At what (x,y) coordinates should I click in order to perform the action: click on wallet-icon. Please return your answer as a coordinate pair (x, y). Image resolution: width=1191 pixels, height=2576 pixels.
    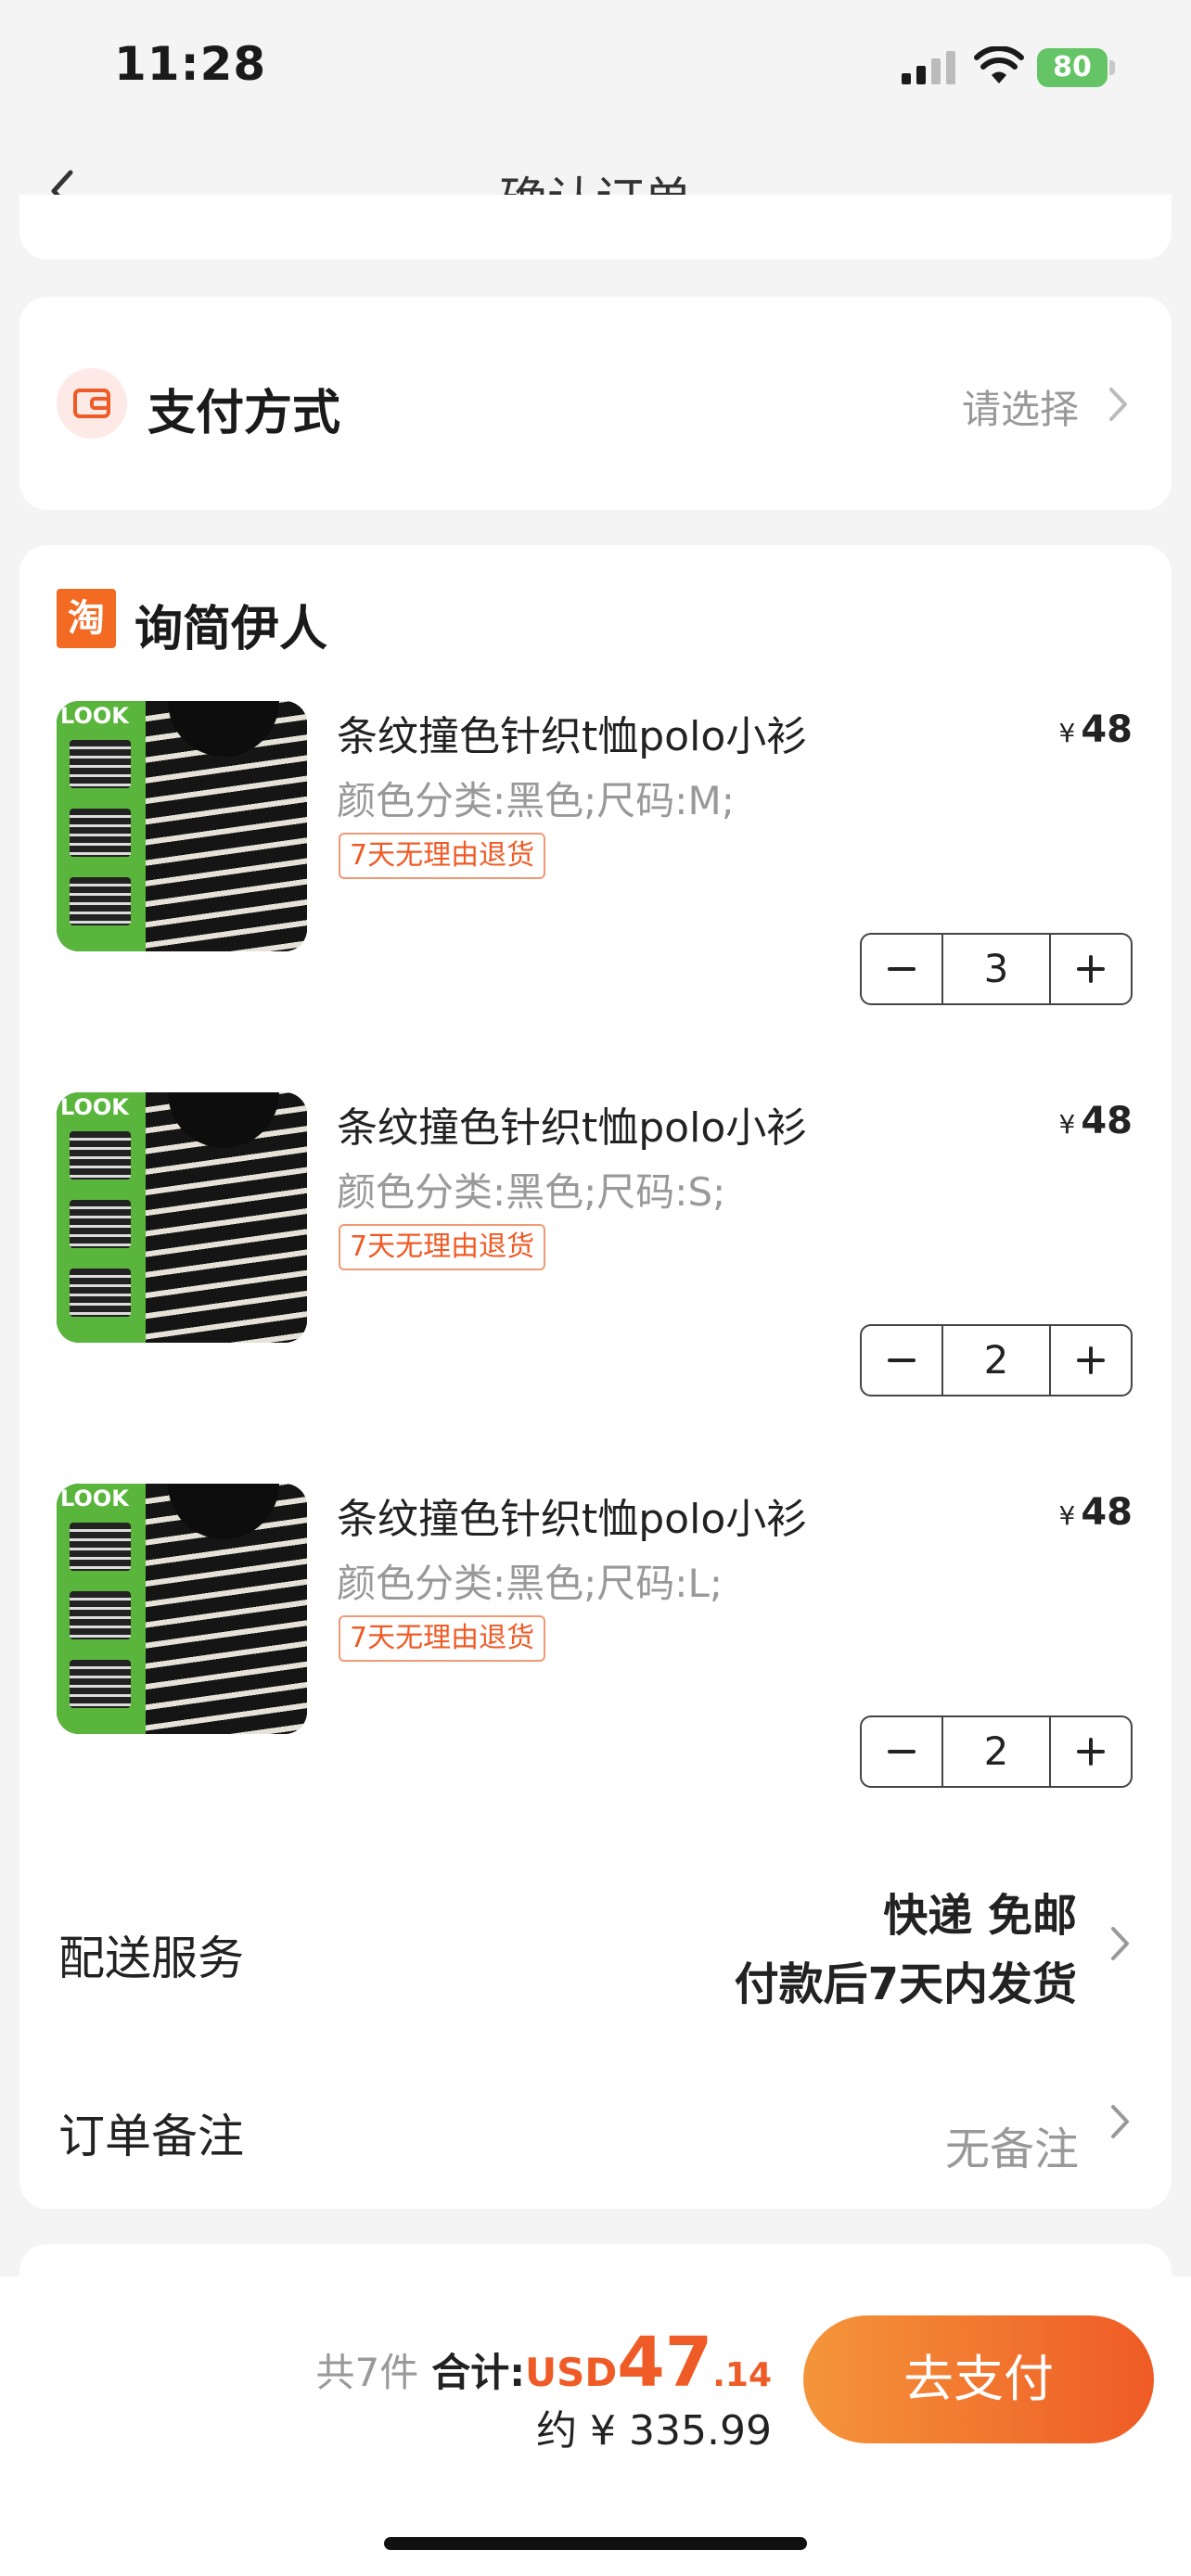
    Looking at the image, I should click on (92, 403).